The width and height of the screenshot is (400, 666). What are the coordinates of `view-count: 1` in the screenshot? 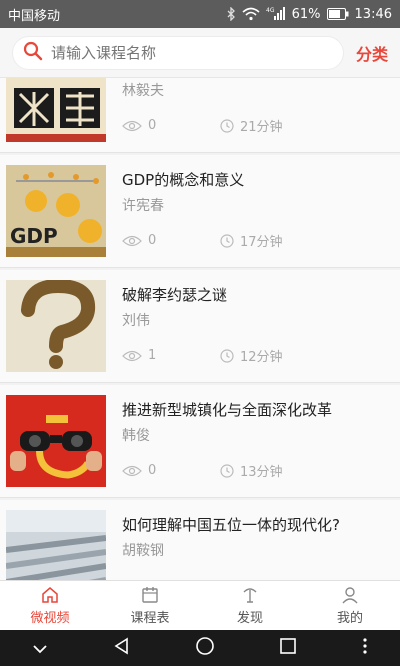 It's located at (171, 355).